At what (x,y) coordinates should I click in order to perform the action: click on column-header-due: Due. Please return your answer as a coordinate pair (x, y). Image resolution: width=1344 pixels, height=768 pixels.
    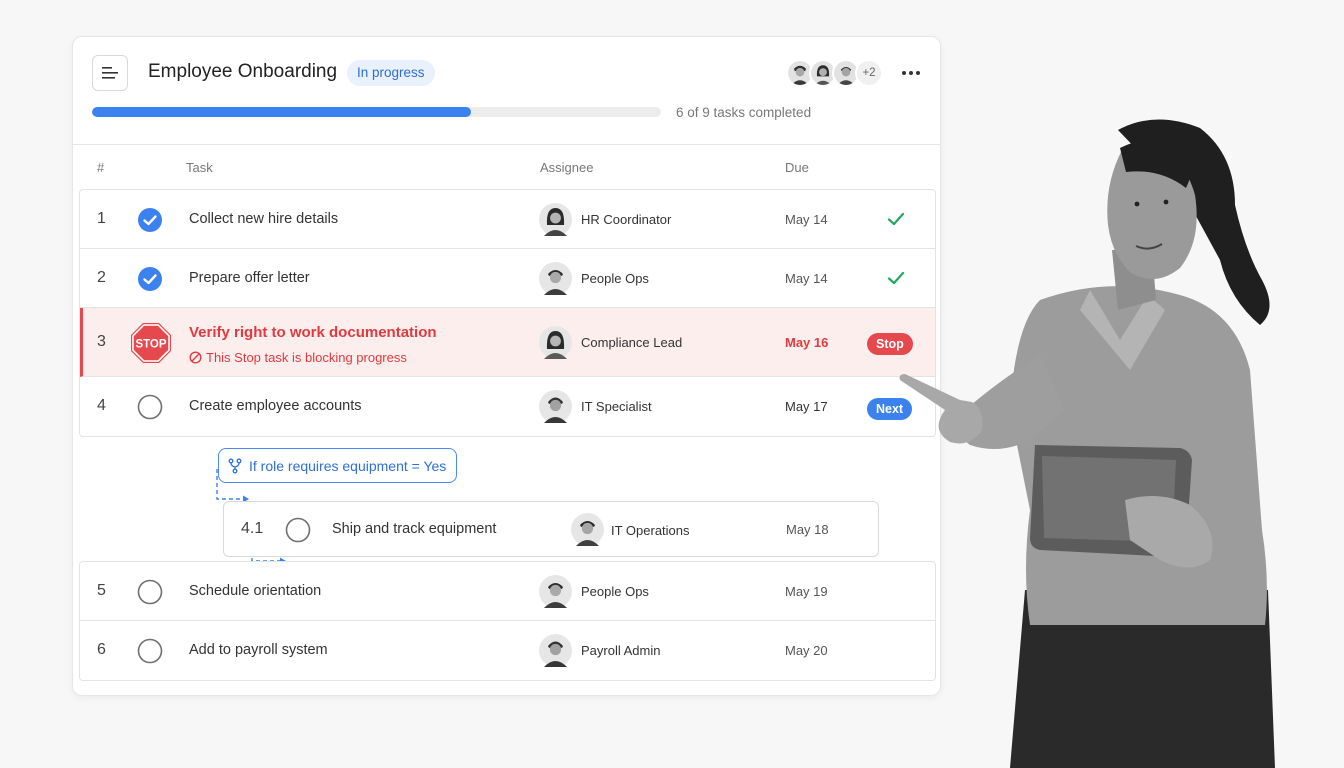
    Looking at the image, I should click on (797, 167).